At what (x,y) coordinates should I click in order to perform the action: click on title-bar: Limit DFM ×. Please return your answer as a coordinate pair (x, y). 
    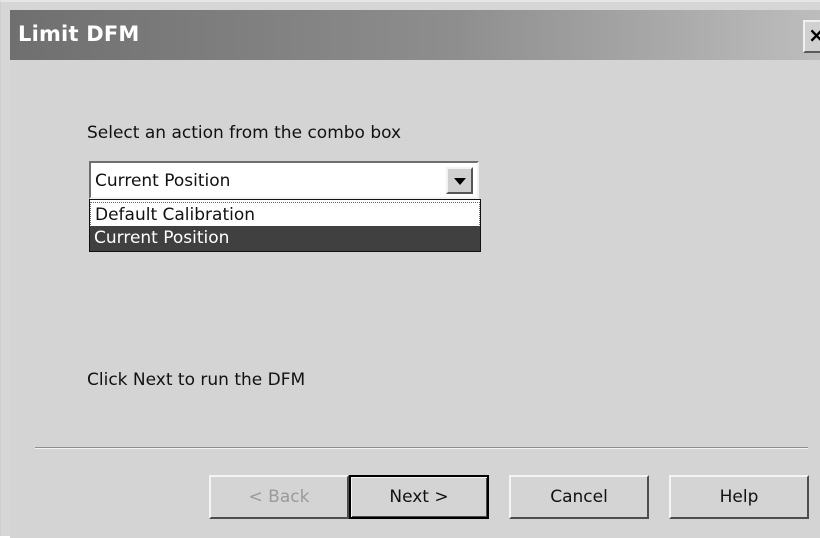
    Looking at the image, I should click on (415, 35).